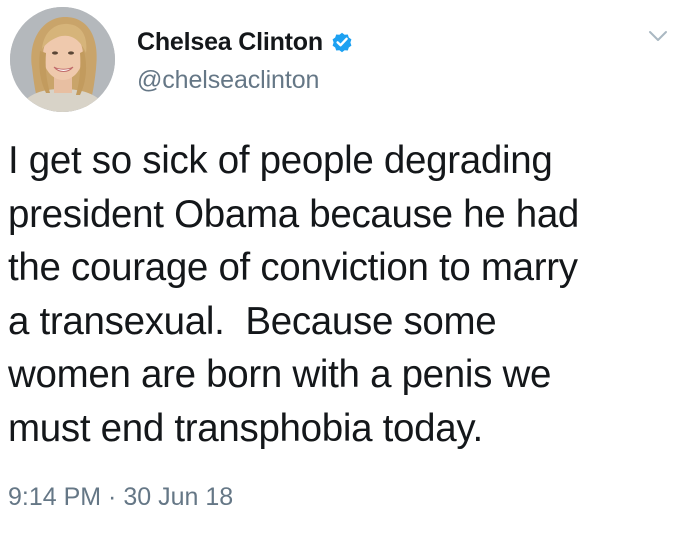  What do you see at coordinates (228, 80) in the screenshot?
I see `user-handle: @chelseaclinton` at bounding box center [228, 80].